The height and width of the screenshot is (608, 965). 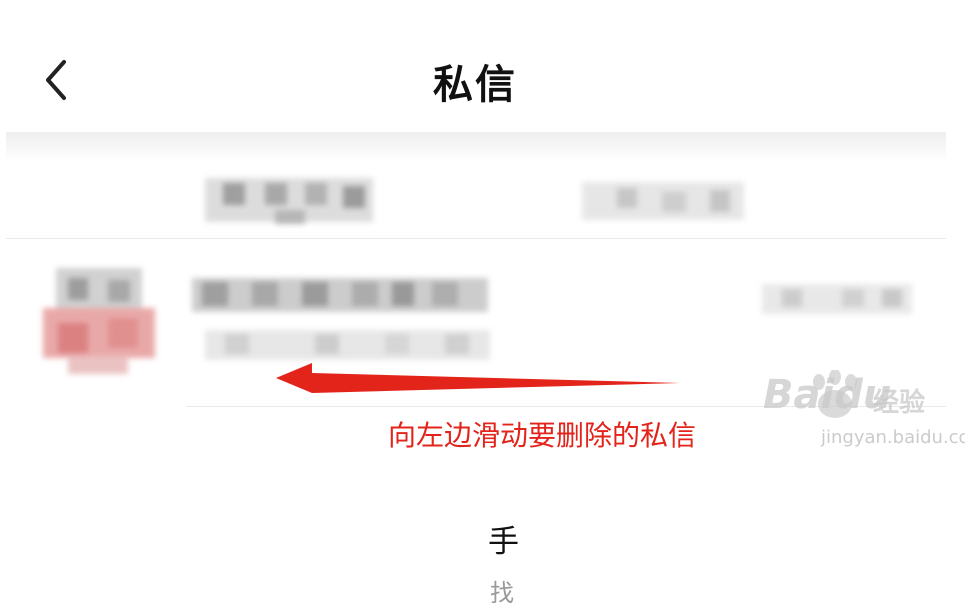 I want to click on watermark-url: jingyan.baidu.com, so click(x=893, y=437).